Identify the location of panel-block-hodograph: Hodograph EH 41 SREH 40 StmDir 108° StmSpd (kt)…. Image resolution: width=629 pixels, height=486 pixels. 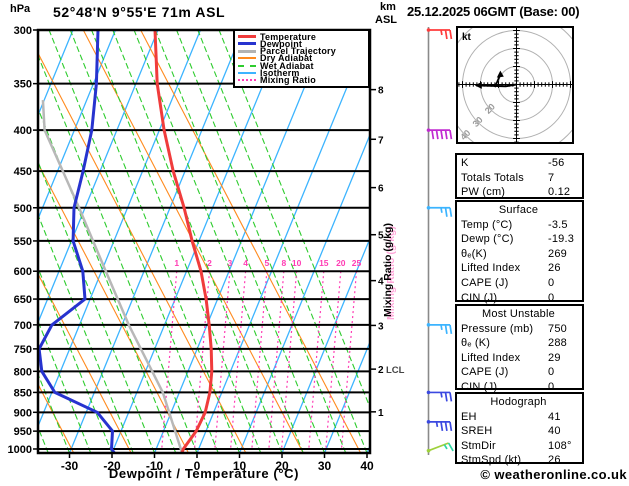
(519, 429).